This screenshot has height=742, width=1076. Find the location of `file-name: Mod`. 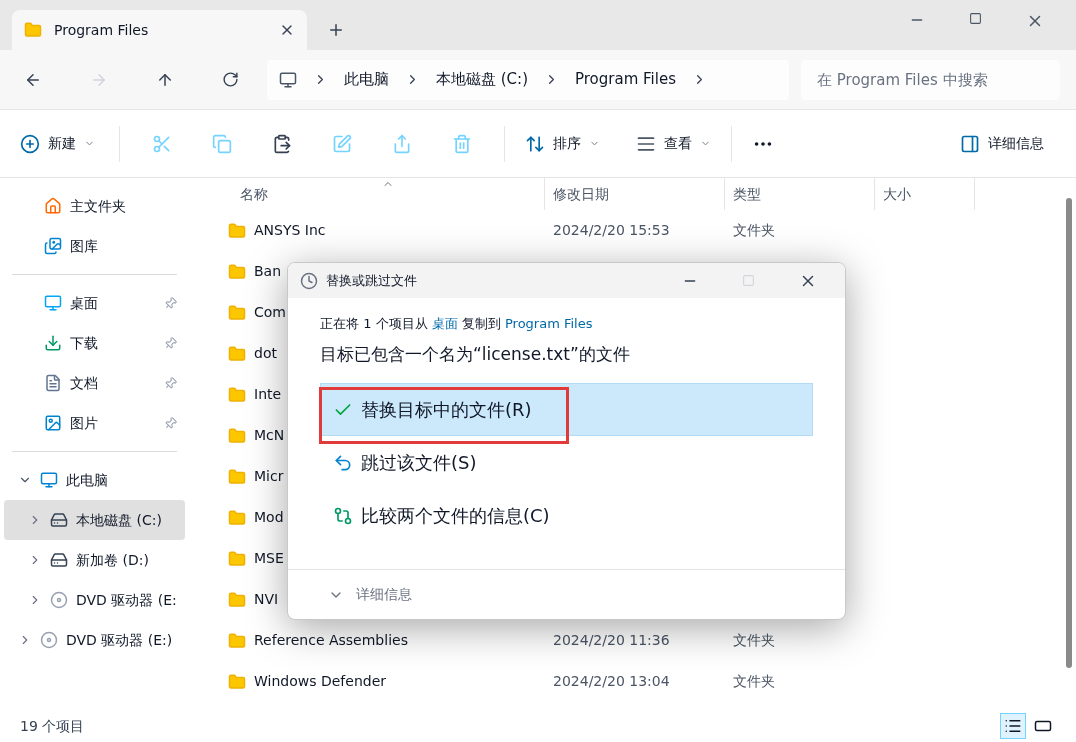

file-name: Mod is located at coordinates (269, 517).